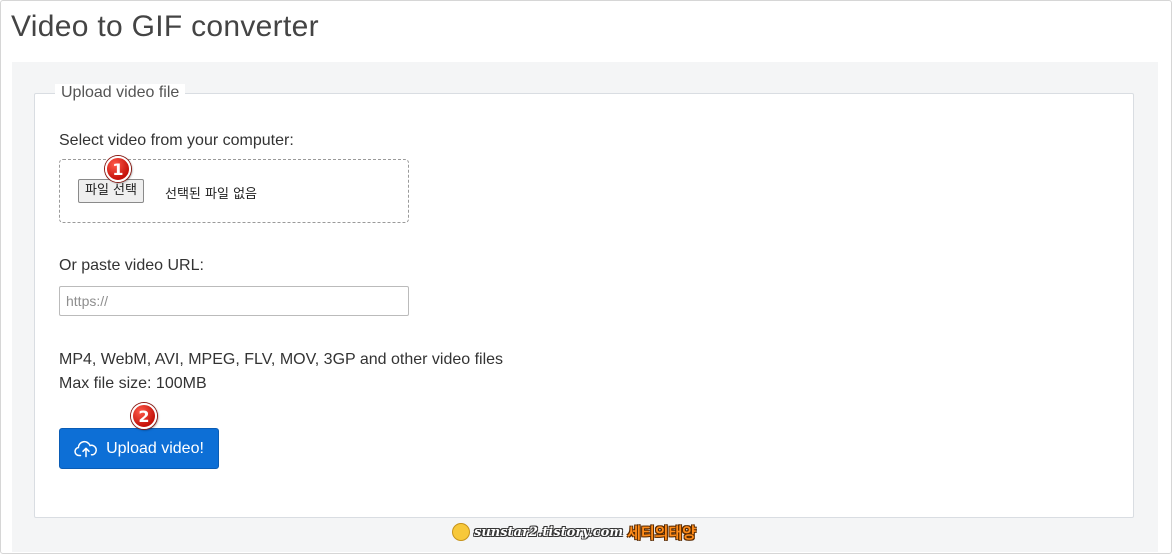 Image resolution: width=1172 pixels, height=554 pixels. What do you see at coordinates (176, 140) in the screenshot?
I see `select-video-label: Select video from your computer:` at bounding box center [176, 140].